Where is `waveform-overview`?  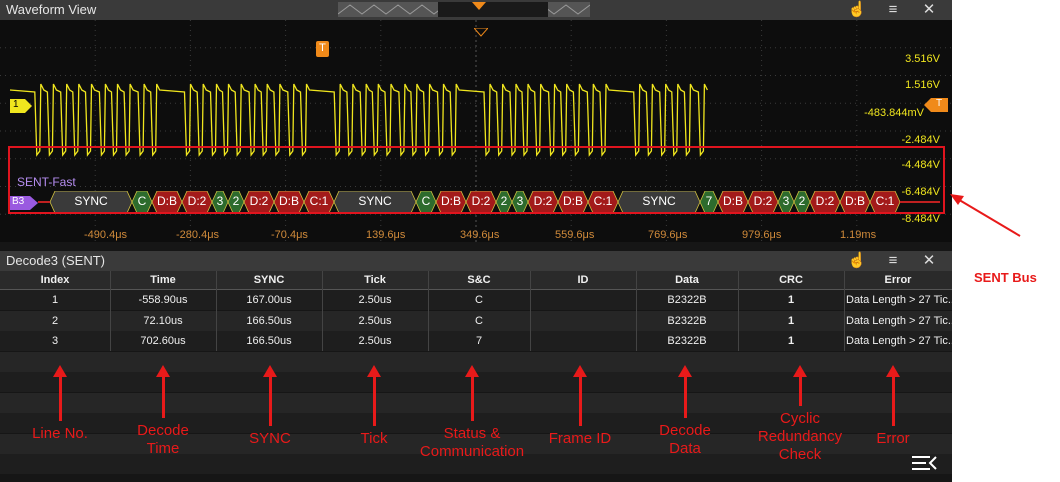
waveform-overview is located at coordinates (464, 9).